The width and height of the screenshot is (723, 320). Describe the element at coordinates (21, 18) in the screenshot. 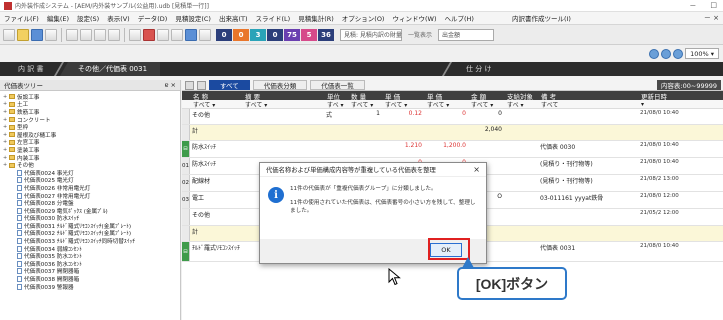

I see `menu-file: ファイル(F)` at that location.